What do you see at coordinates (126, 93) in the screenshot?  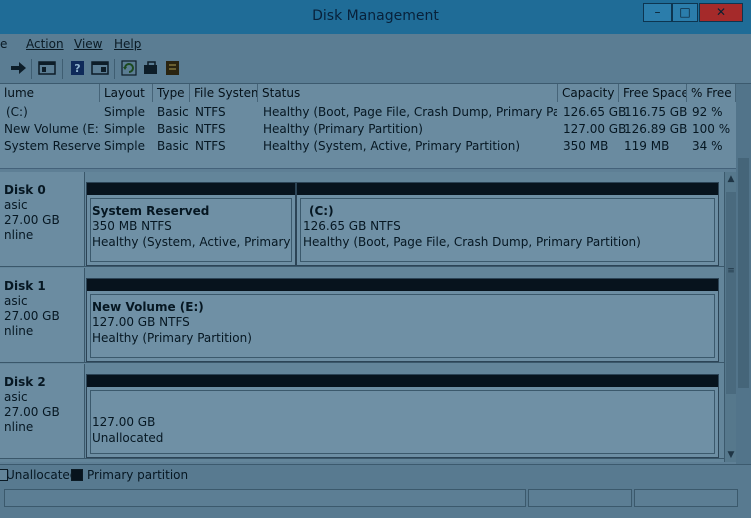 I see `column-header-layout: Layout` at bounding box center [126, 93].